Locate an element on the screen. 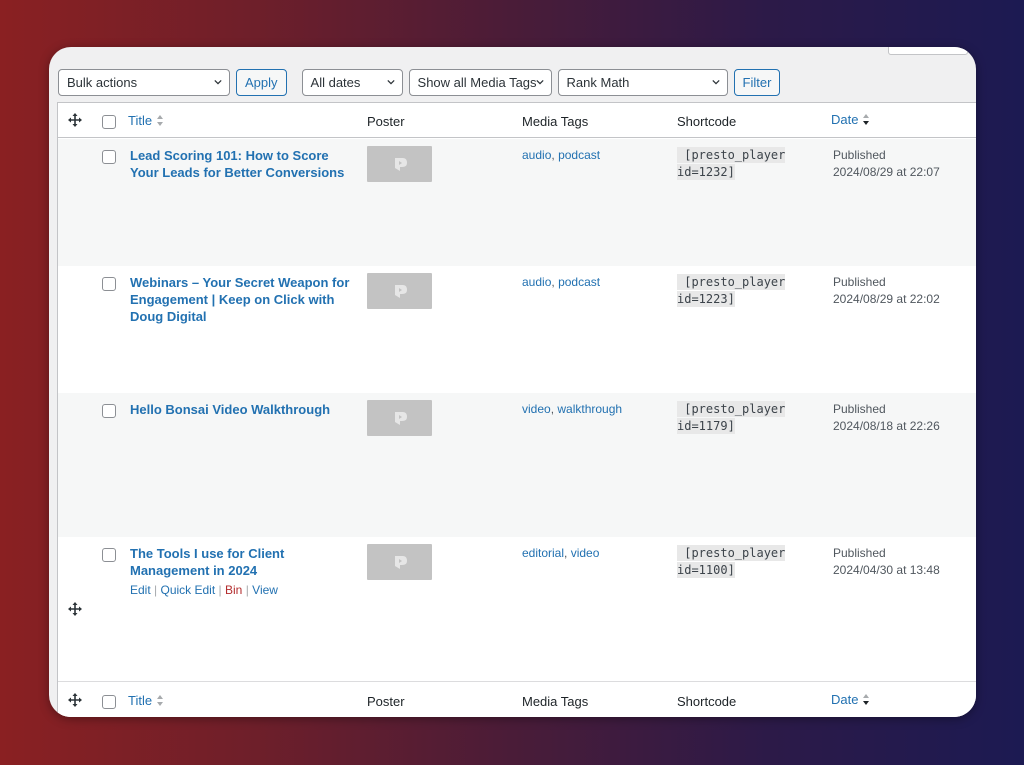 The width and height of the screenshot is (1024, 765). table-footer: Title Poster Media Tags Shortcode Date is located at coordinates (517, 699).